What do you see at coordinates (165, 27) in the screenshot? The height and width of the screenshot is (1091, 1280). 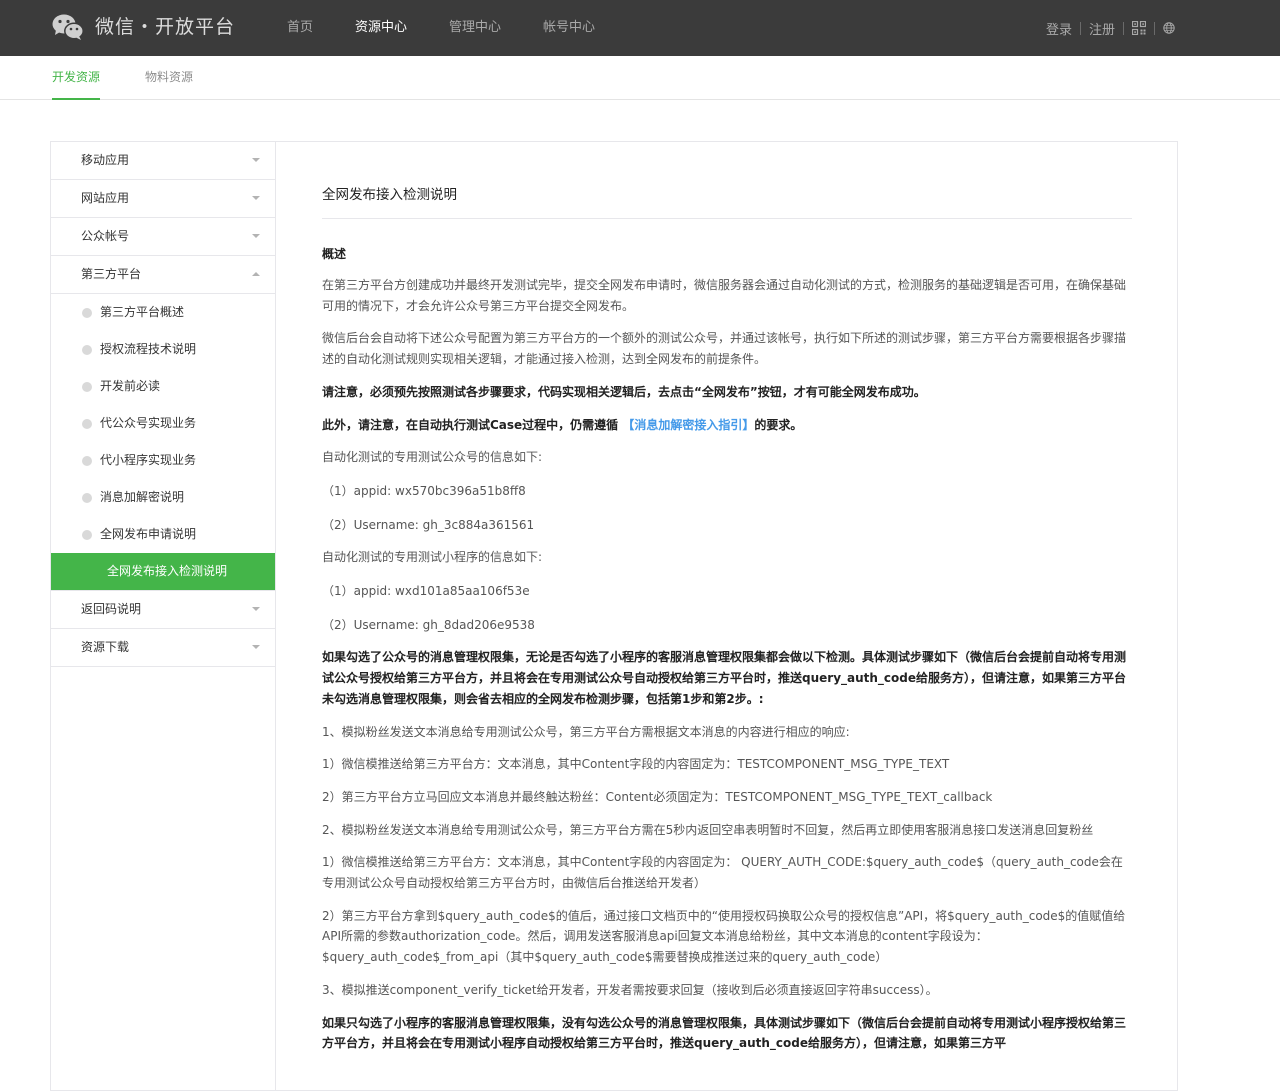 I see `logo-text: 微信・开放平台` at bounding box center [165, 27].